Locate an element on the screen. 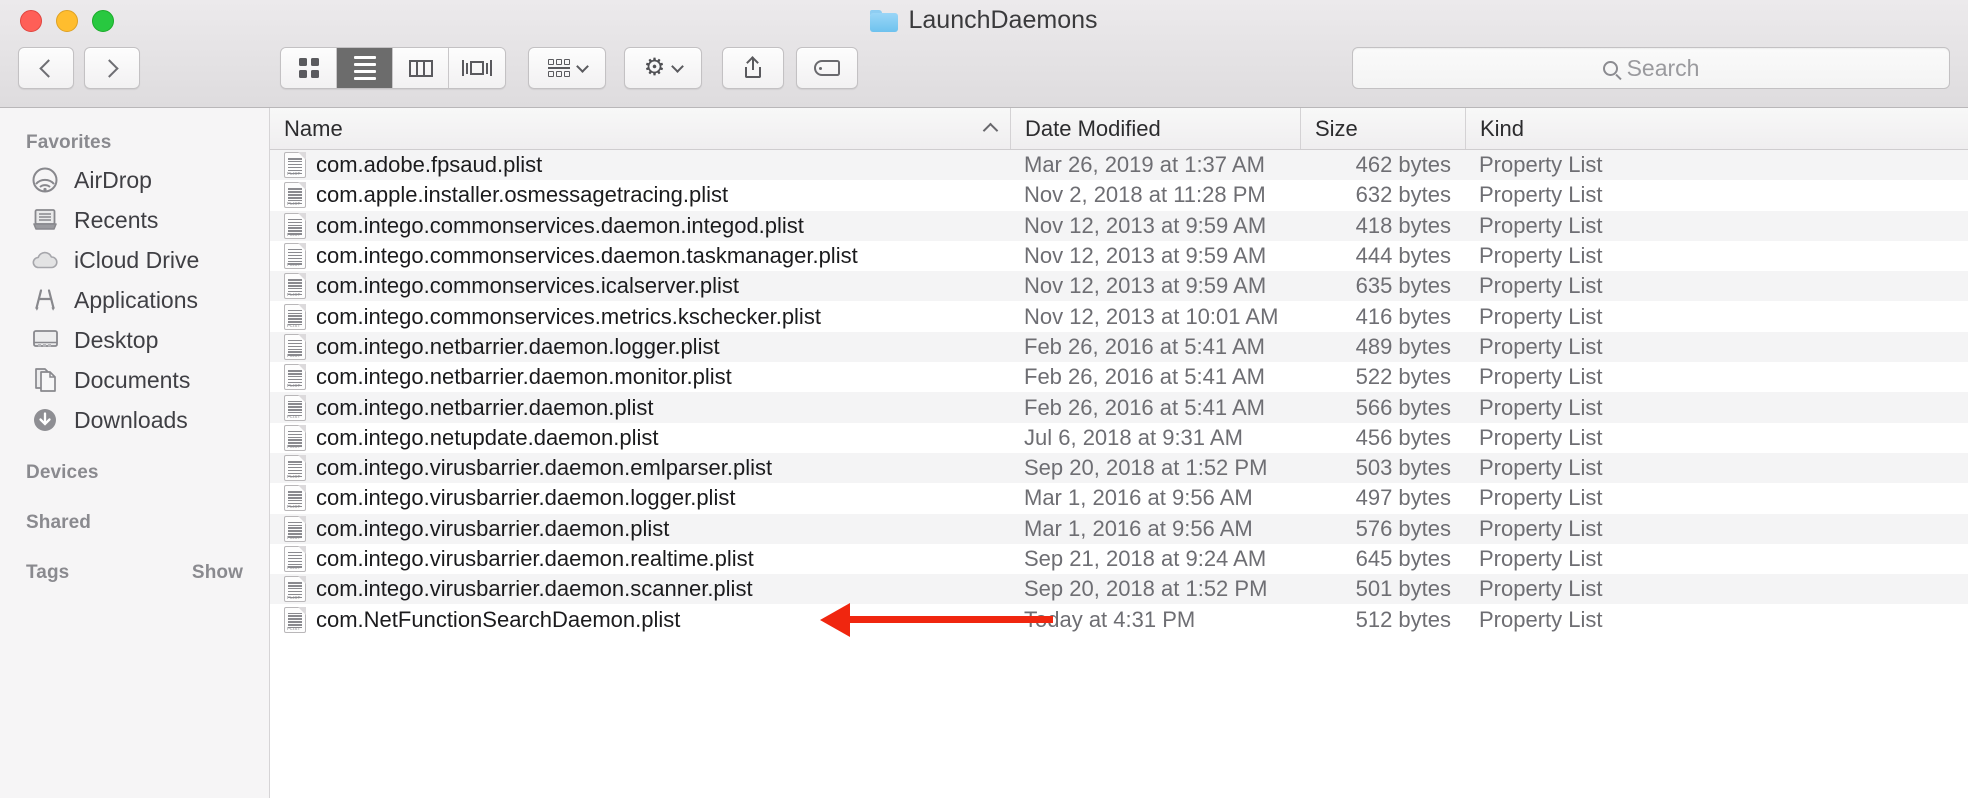 The image size is (1968, 798). back-button is located at coordinates (46, 68).